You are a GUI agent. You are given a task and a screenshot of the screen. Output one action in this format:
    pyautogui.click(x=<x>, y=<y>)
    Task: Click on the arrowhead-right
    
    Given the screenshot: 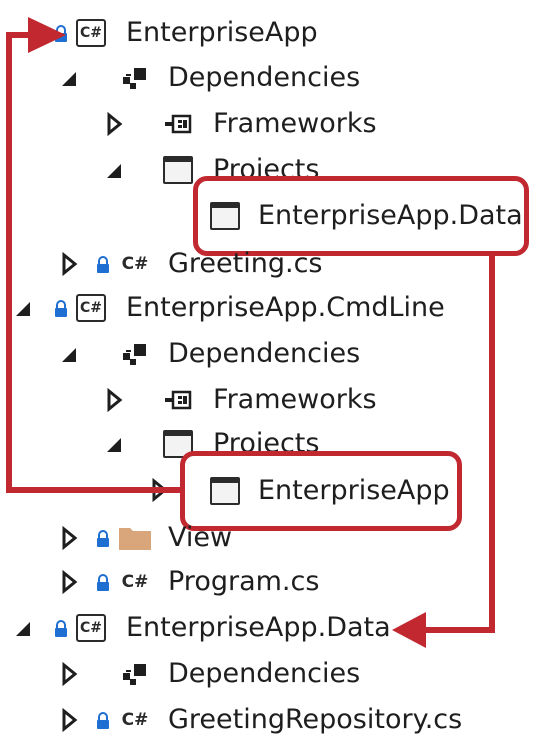 What is the action you would take?
    pyautogui.click(x=409, y=630)
    